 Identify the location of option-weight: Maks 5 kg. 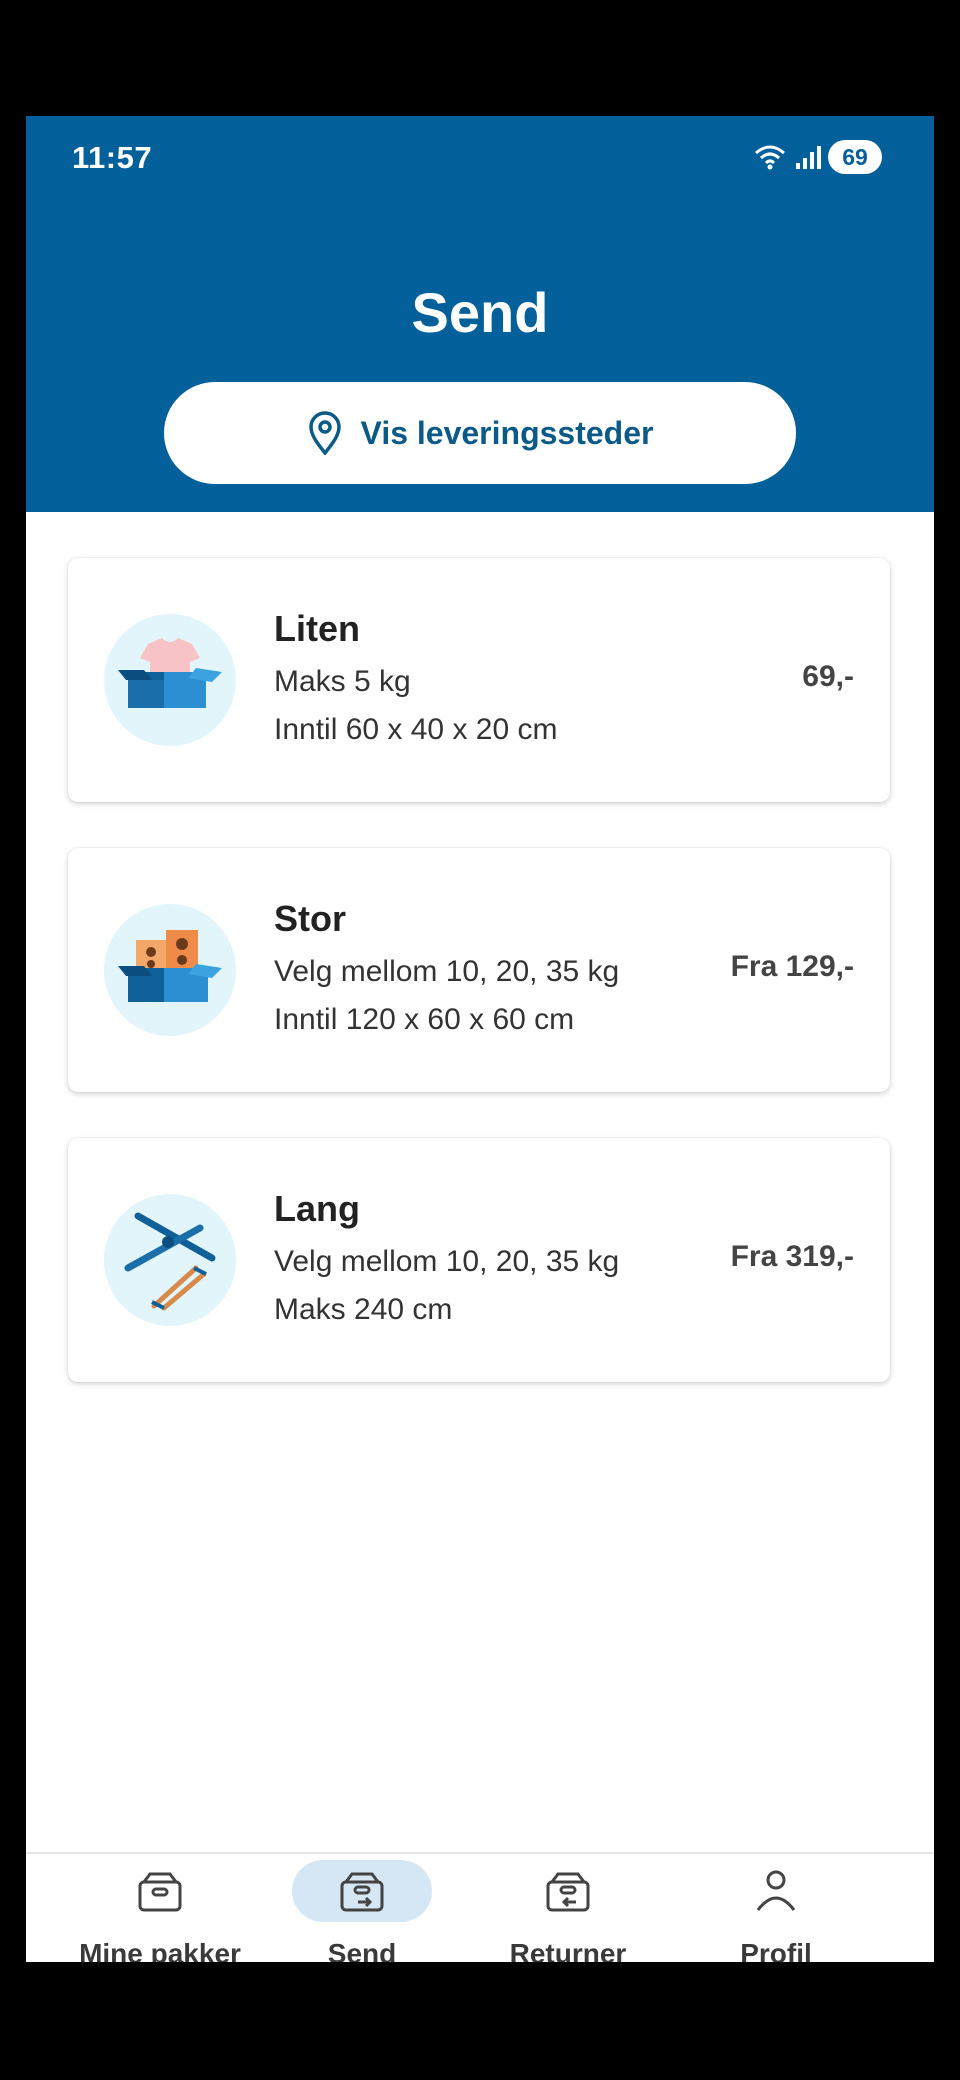
(342, 681).